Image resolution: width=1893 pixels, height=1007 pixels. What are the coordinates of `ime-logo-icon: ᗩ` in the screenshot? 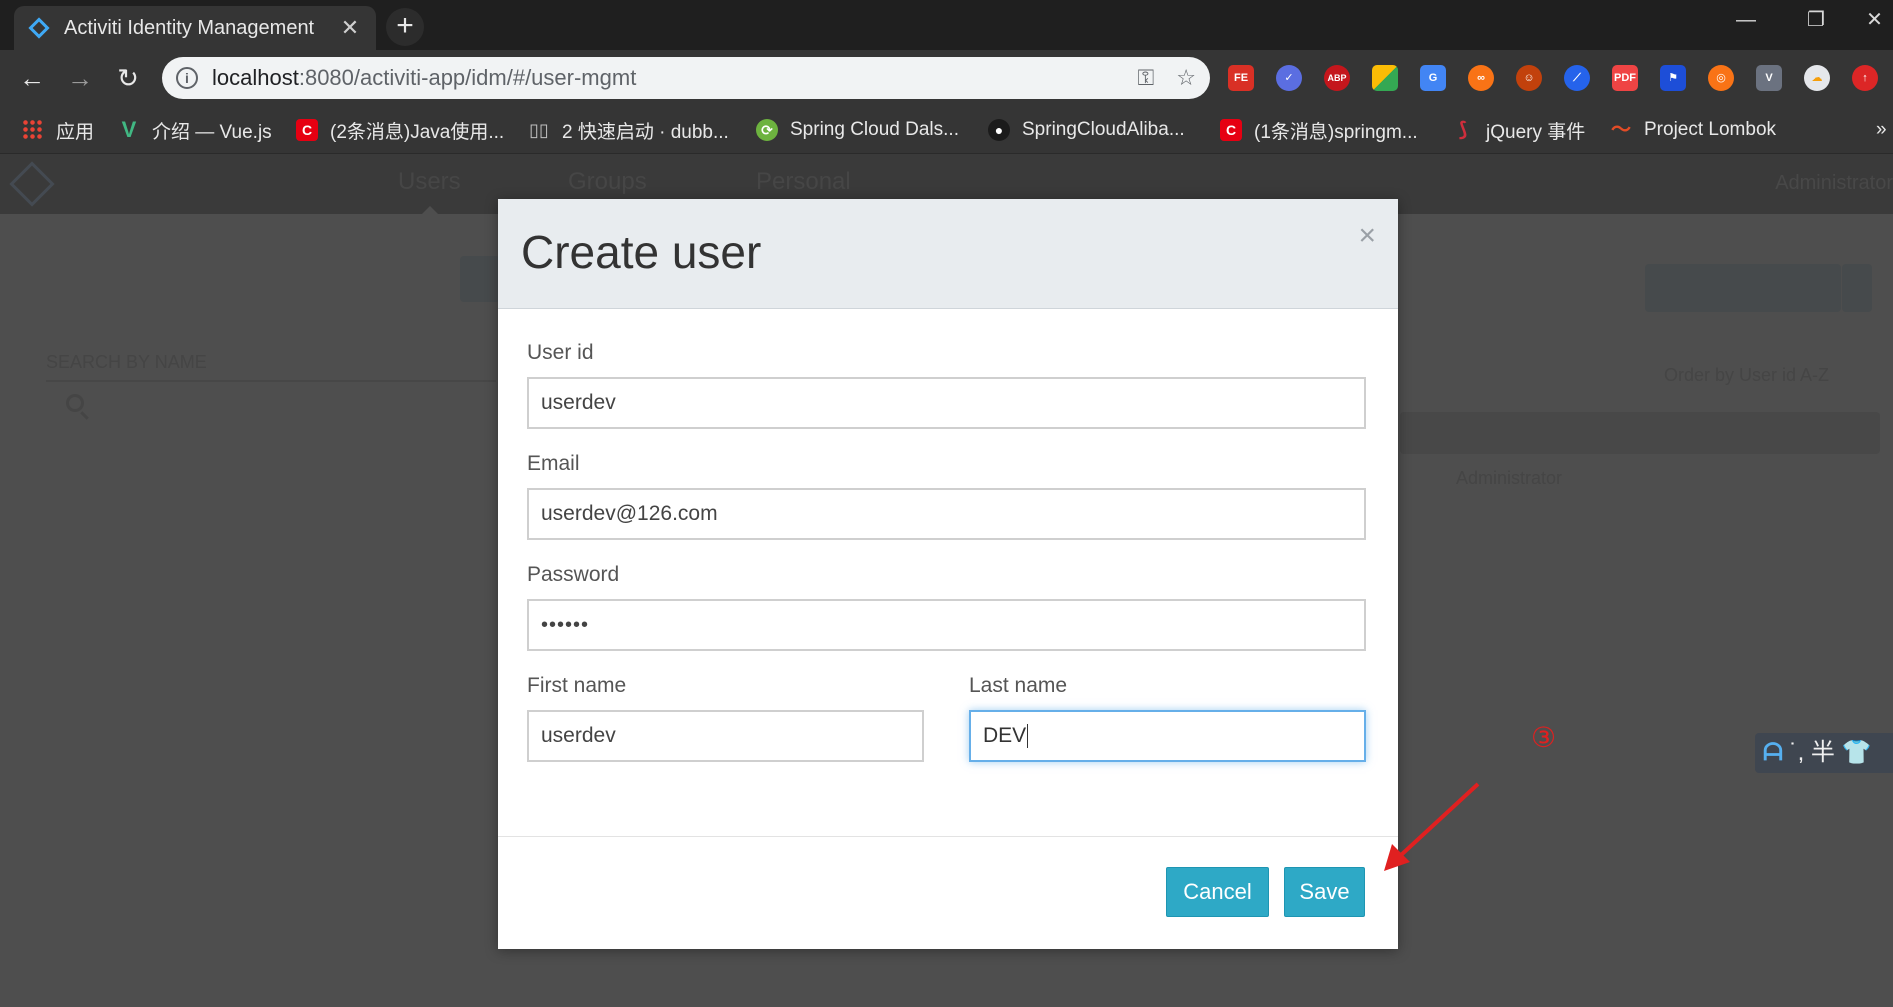 It's located at (1773, 752).